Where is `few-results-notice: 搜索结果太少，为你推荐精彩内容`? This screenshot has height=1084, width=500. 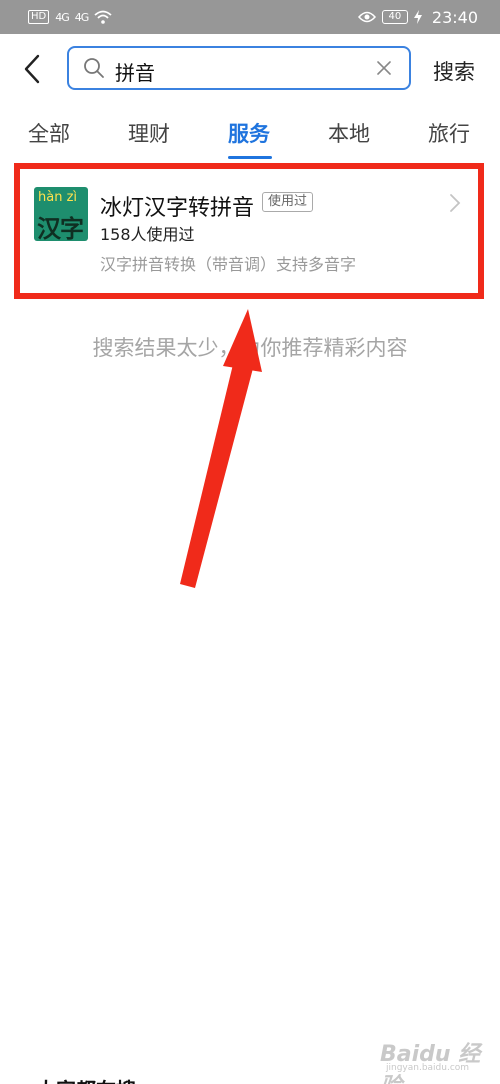 few-results-notice: 搜索结果太少，为你推荐精彩内容 is located at coordinates (250, 348).